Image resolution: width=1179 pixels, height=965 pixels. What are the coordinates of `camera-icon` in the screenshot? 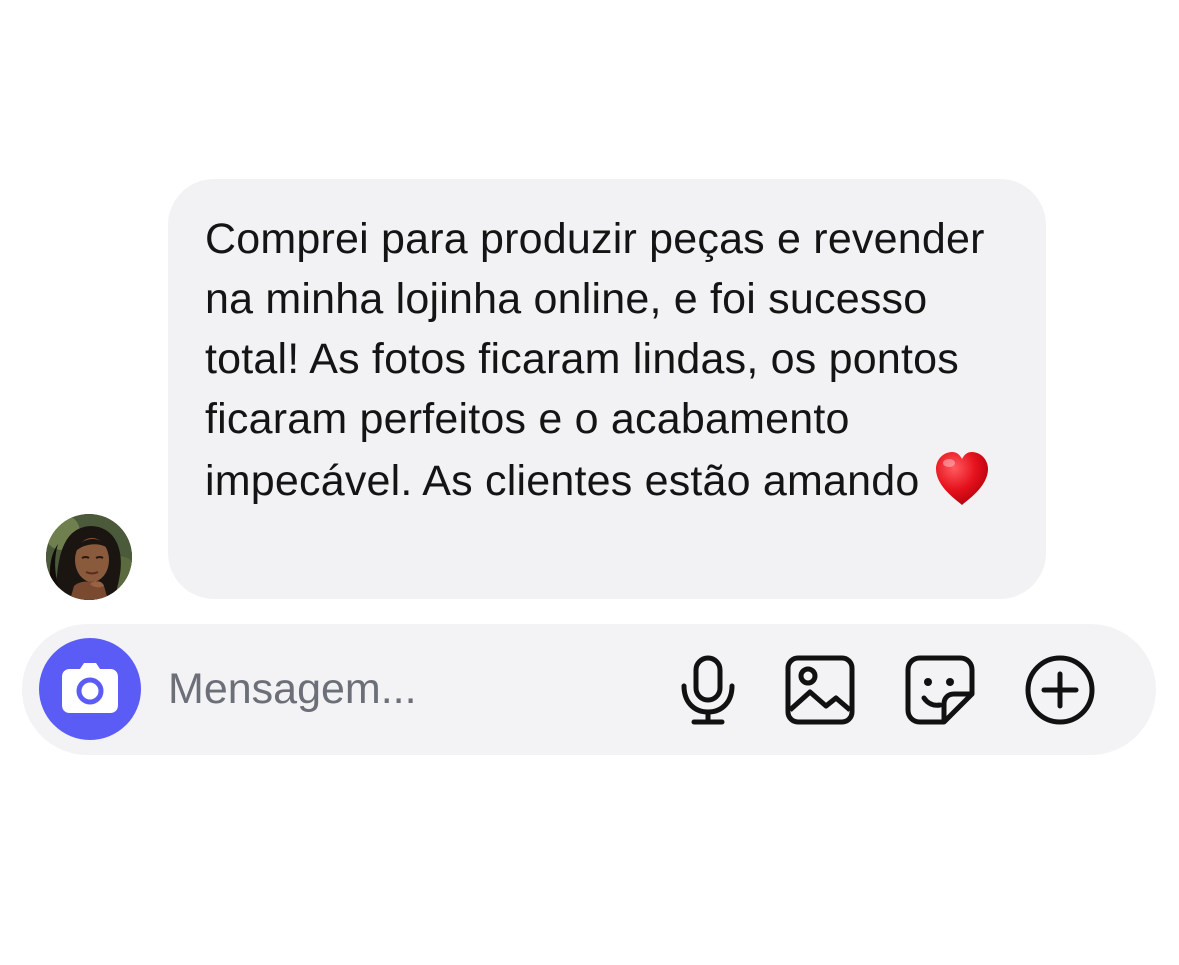 It's located at (90, 688).